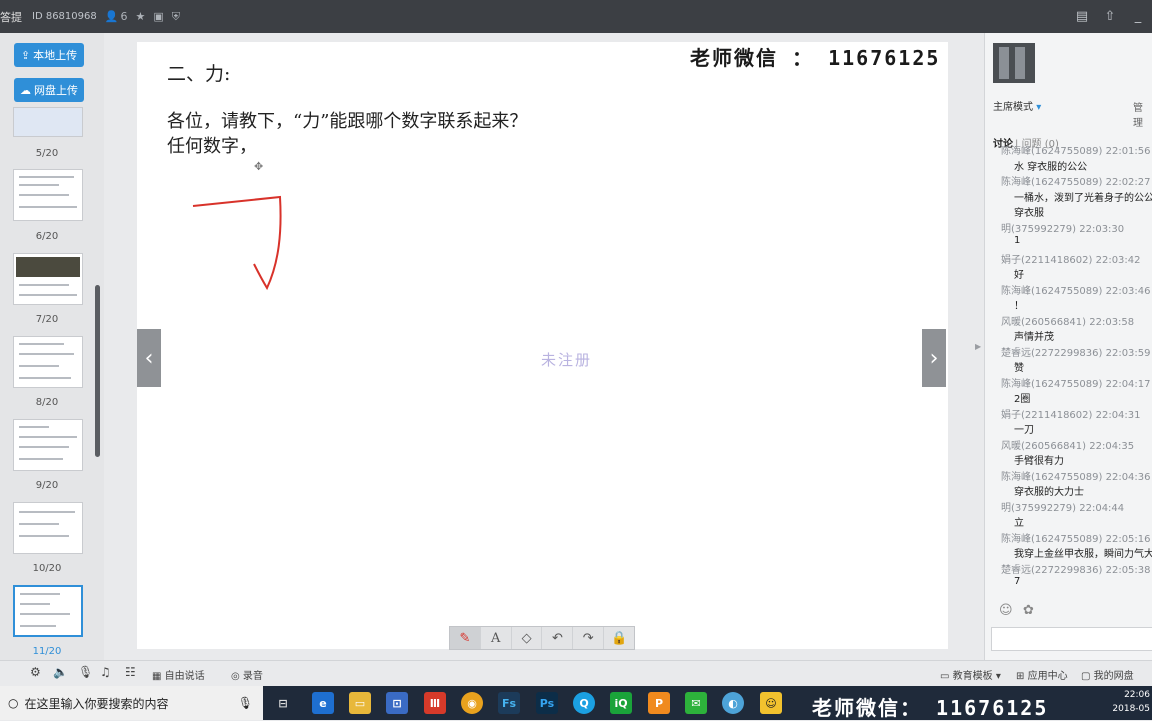 This screenshot has height=721, width=1152. Describe the element at coordinates (771, 703) in the screenshot. I see `app-yellow-icon: ☺` at that location.